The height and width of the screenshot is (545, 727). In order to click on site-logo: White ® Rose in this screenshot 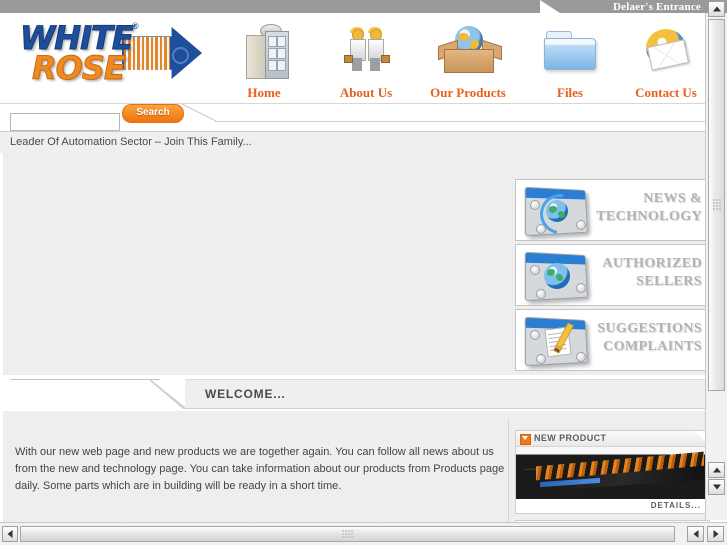, I will do `click(108, 55)`.